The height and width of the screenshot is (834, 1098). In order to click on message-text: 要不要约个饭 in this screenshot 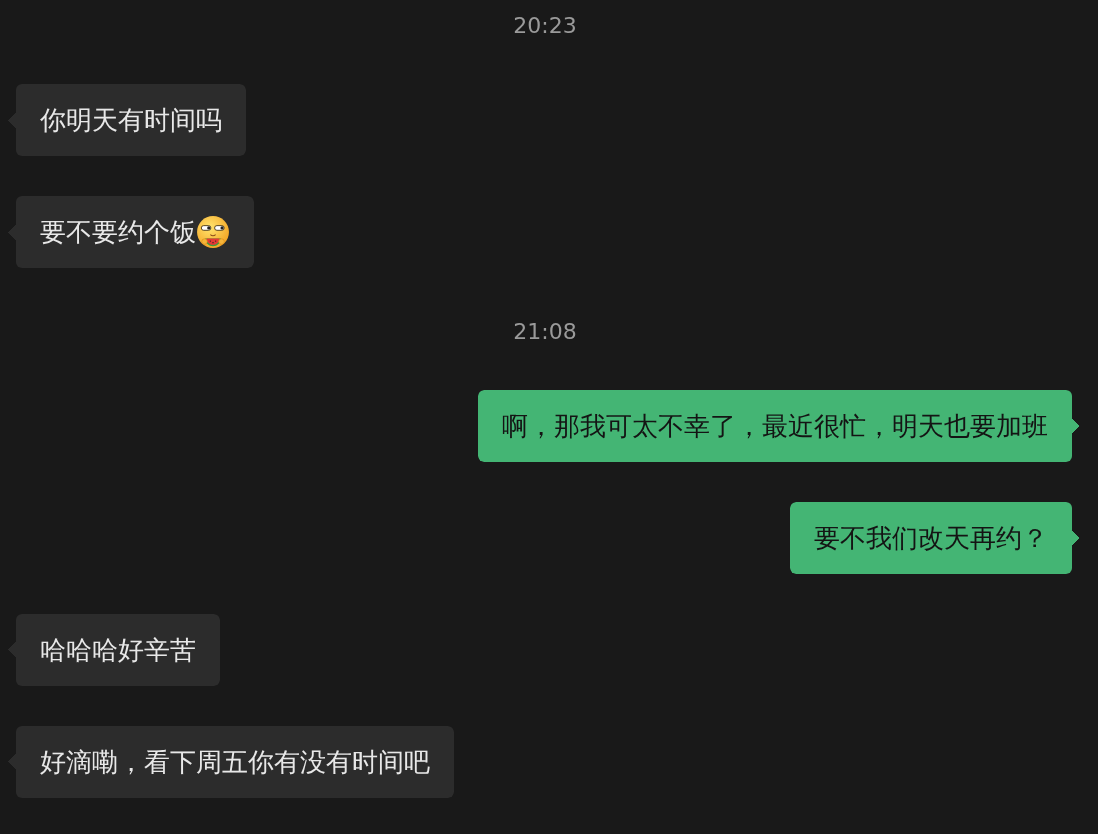, I will do `click(118, 232)`.